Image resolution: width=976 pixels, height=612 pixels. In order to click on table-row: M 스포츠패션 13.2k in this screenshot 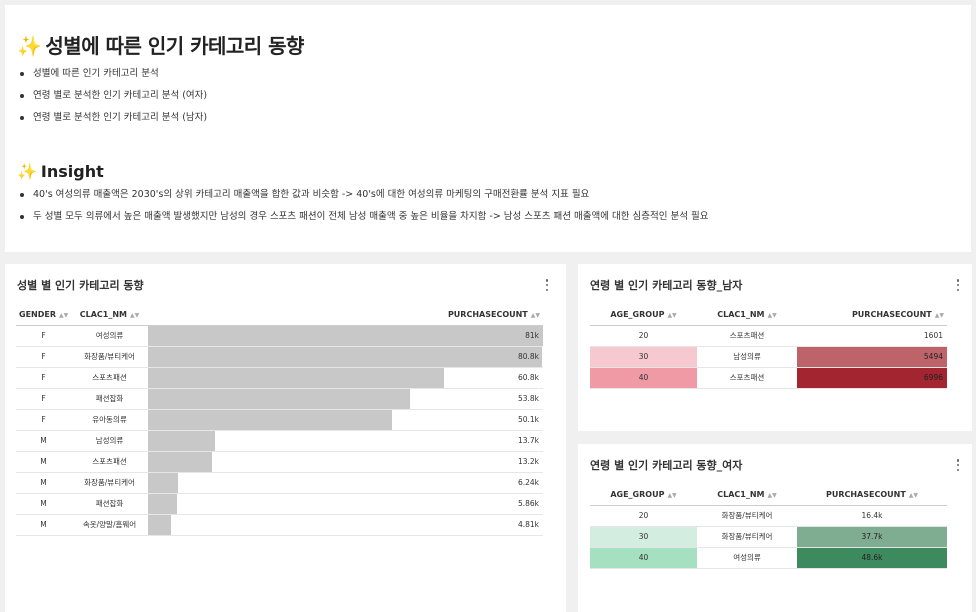, I will do `click(279, 462)`.